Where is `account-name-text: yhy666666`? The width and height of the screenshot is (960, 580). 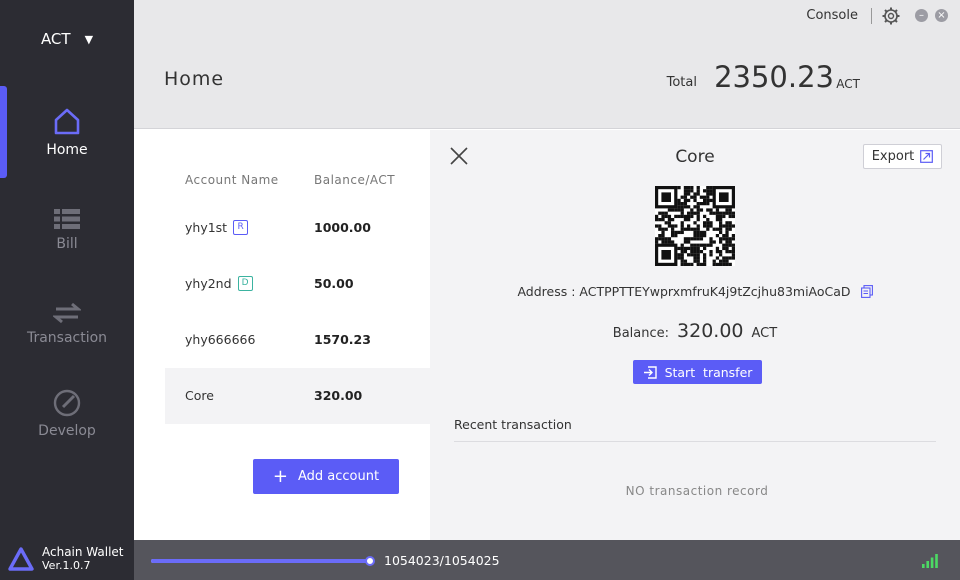
account-name-text: yhy666666 is located at coordinates (220, 339).